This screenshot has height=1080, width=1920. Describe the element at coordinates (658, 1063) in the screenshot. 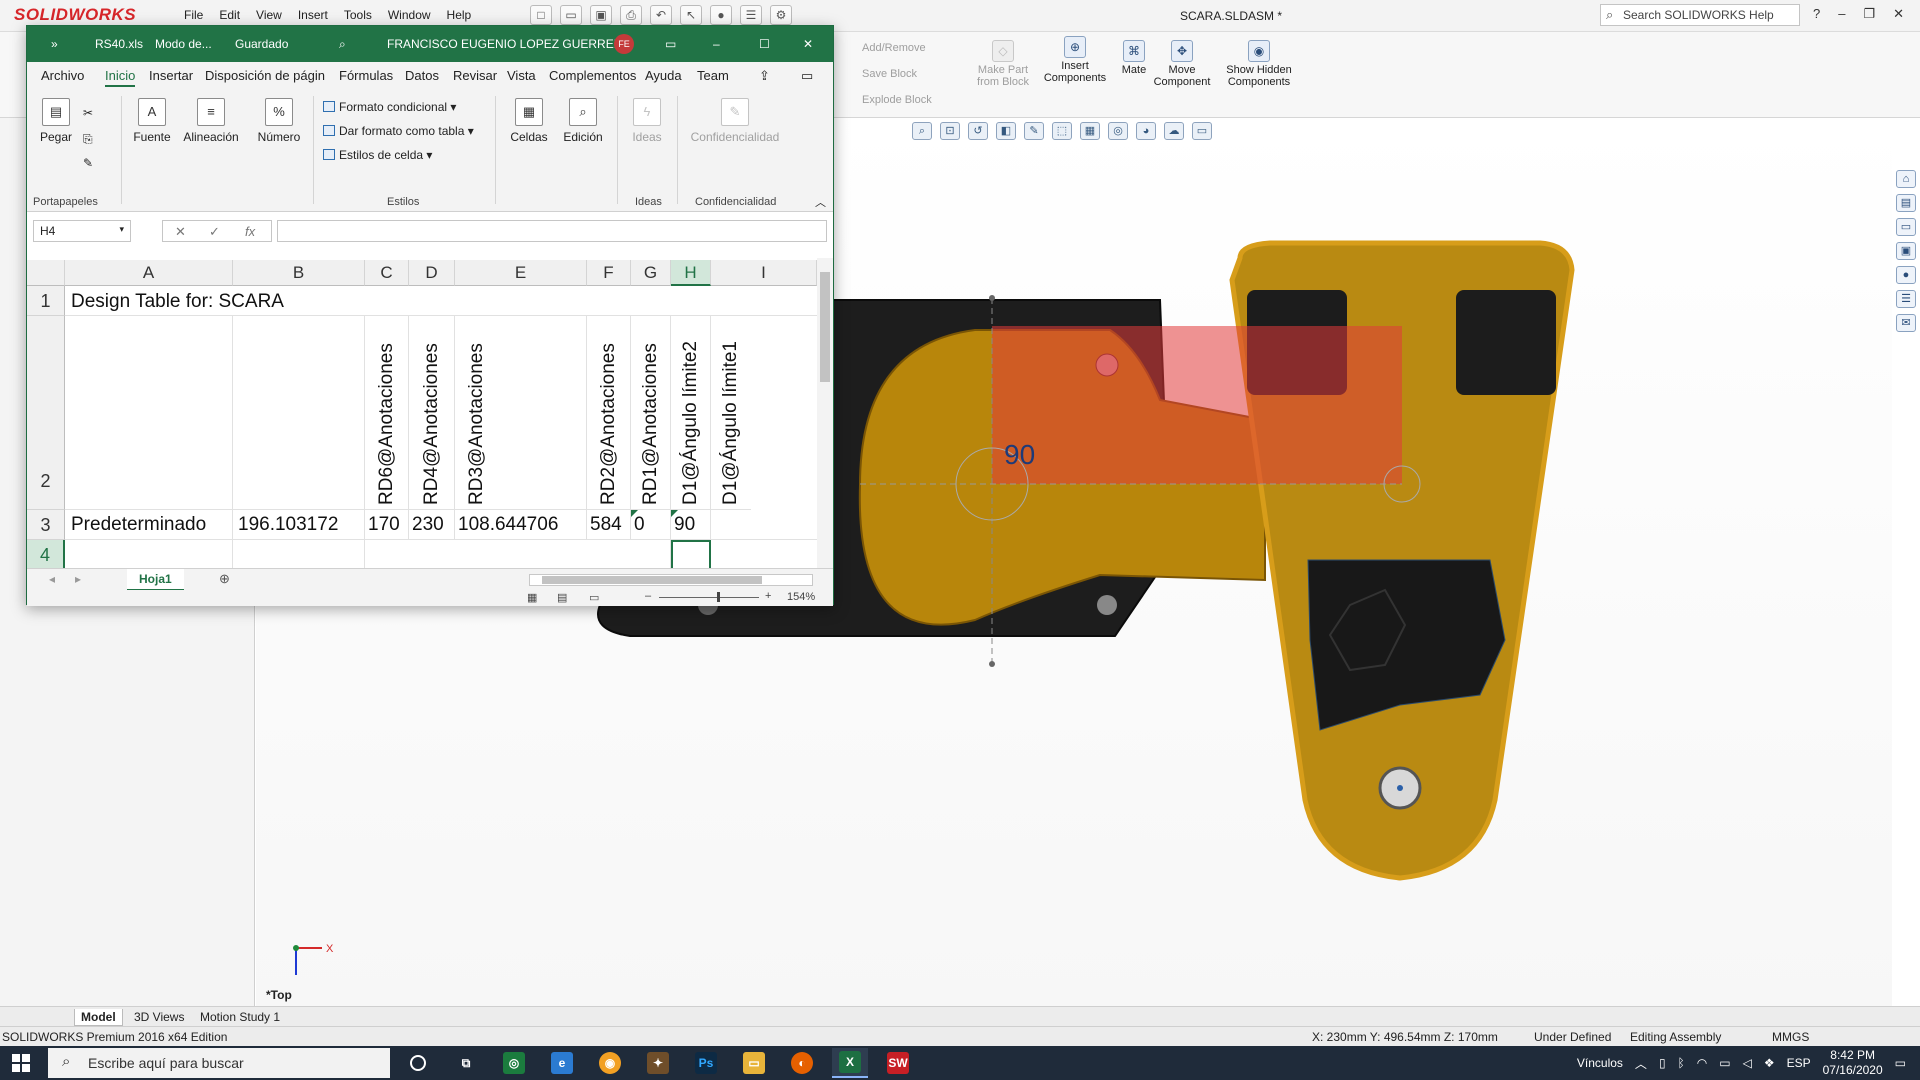

I see `game-app-icon: ✦` at that location.